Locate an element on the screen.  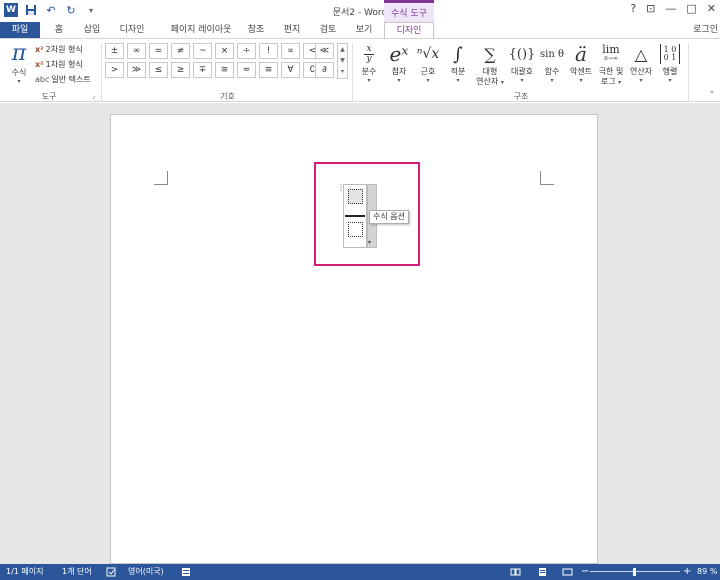
linear-button: x² 1차원 형식 is located at coordinates (59, 64).